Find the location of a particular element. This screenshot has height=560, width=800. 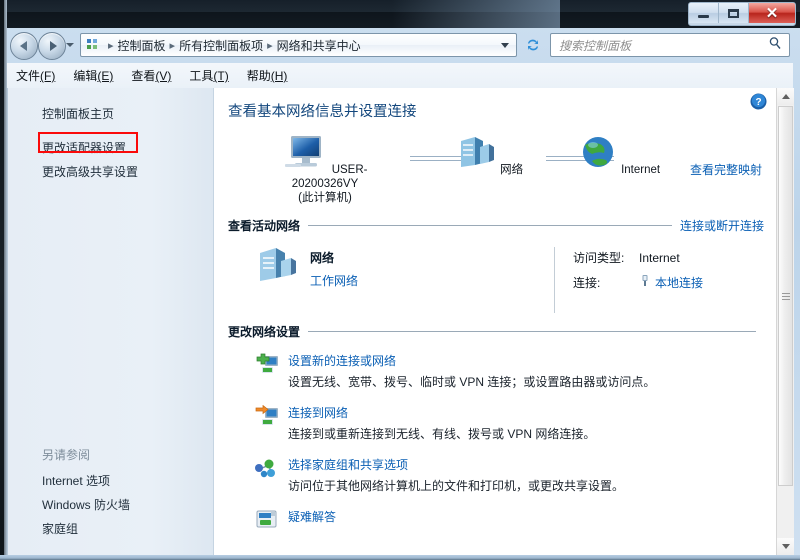

minimize-button is located at coordinates (704, 13).